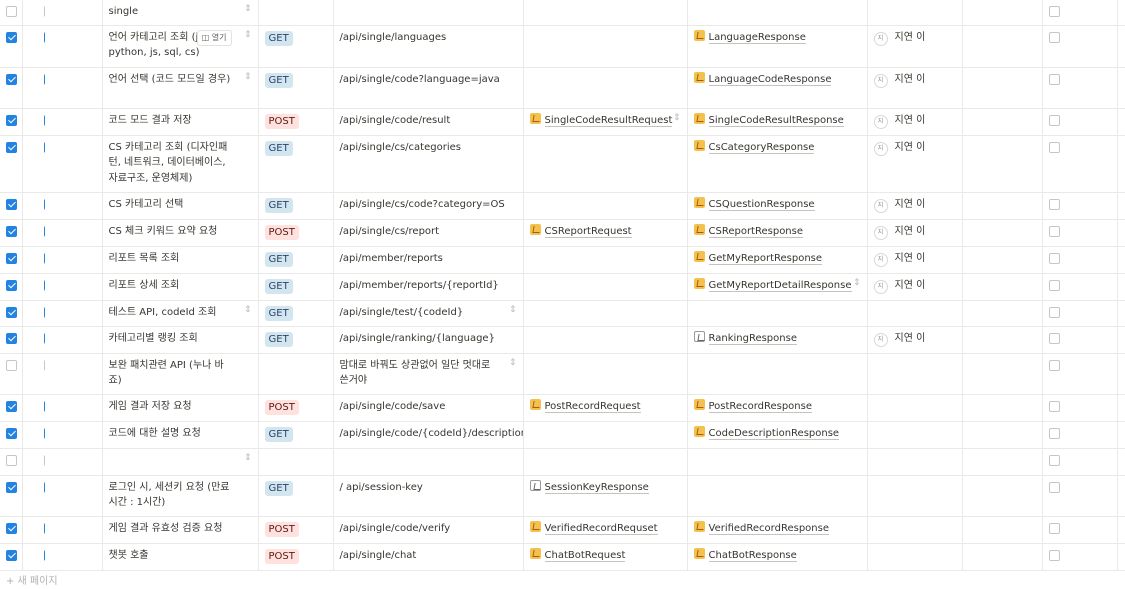 This screenshot has width=1125, height=589. I want to click on open-button: ◫ 열기, so click(214, 37).